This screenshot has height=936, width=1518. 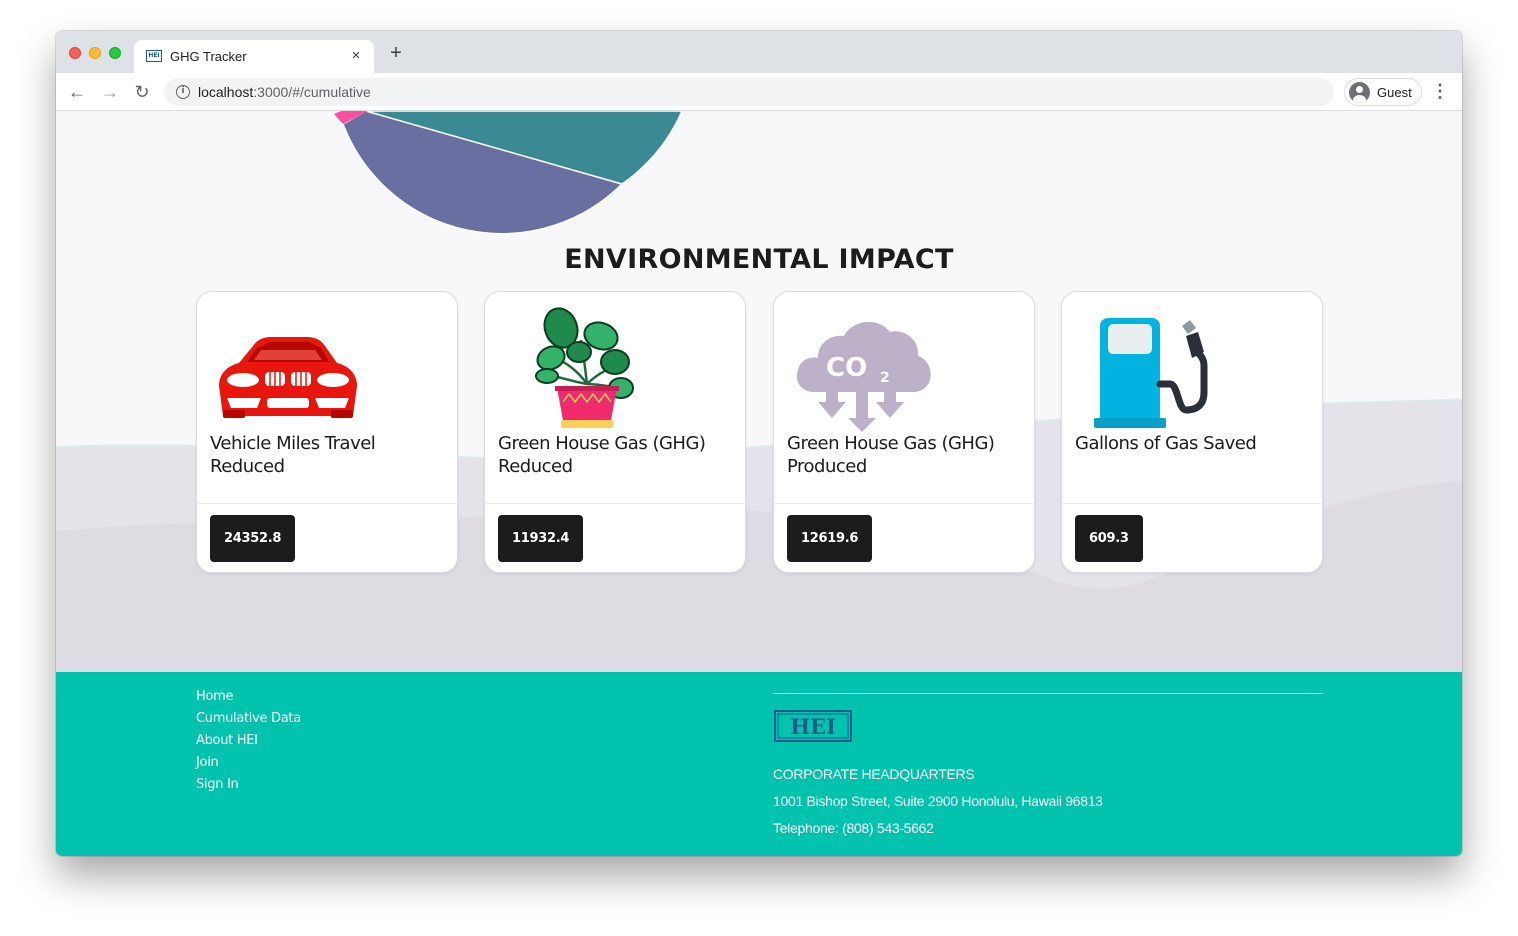 I want to click on card-title: Green House Gas (GHG) Produced, so click(x=891, y=455).